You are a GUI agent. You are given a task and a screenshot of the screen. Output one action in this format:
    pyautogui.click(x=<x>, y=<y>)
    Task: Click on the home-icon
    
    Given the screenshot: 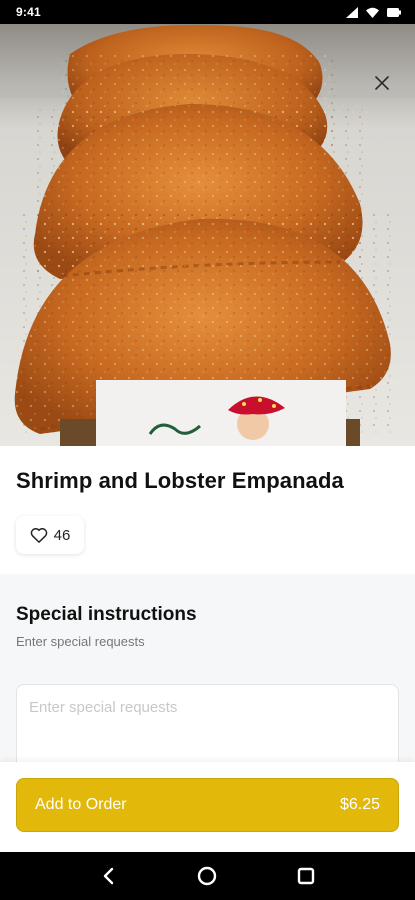 What is the action you would take?
    pyautogui.click(x=207, y=876)
    